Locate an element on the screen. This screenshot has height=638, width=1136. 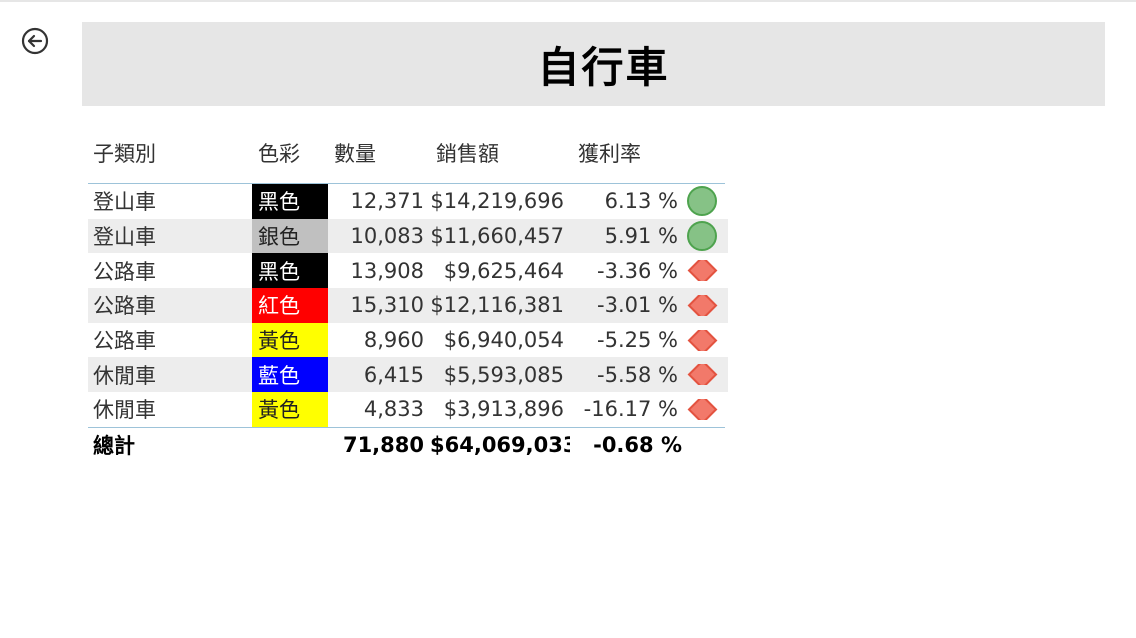
total-sales: $64,069,033 is located at coordinates (500, 444).